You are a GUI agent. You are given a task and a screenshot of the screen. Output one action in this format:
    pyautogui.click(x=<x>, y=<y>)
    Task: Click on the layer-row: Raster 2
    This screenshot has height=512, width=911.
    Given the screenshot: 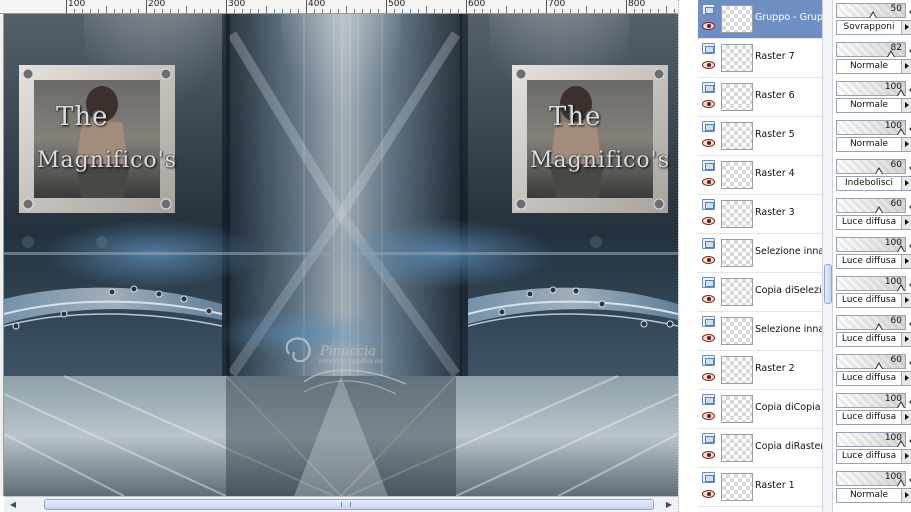 What is the action you would take?
    pyautogui.click(x=761, y=370)
    